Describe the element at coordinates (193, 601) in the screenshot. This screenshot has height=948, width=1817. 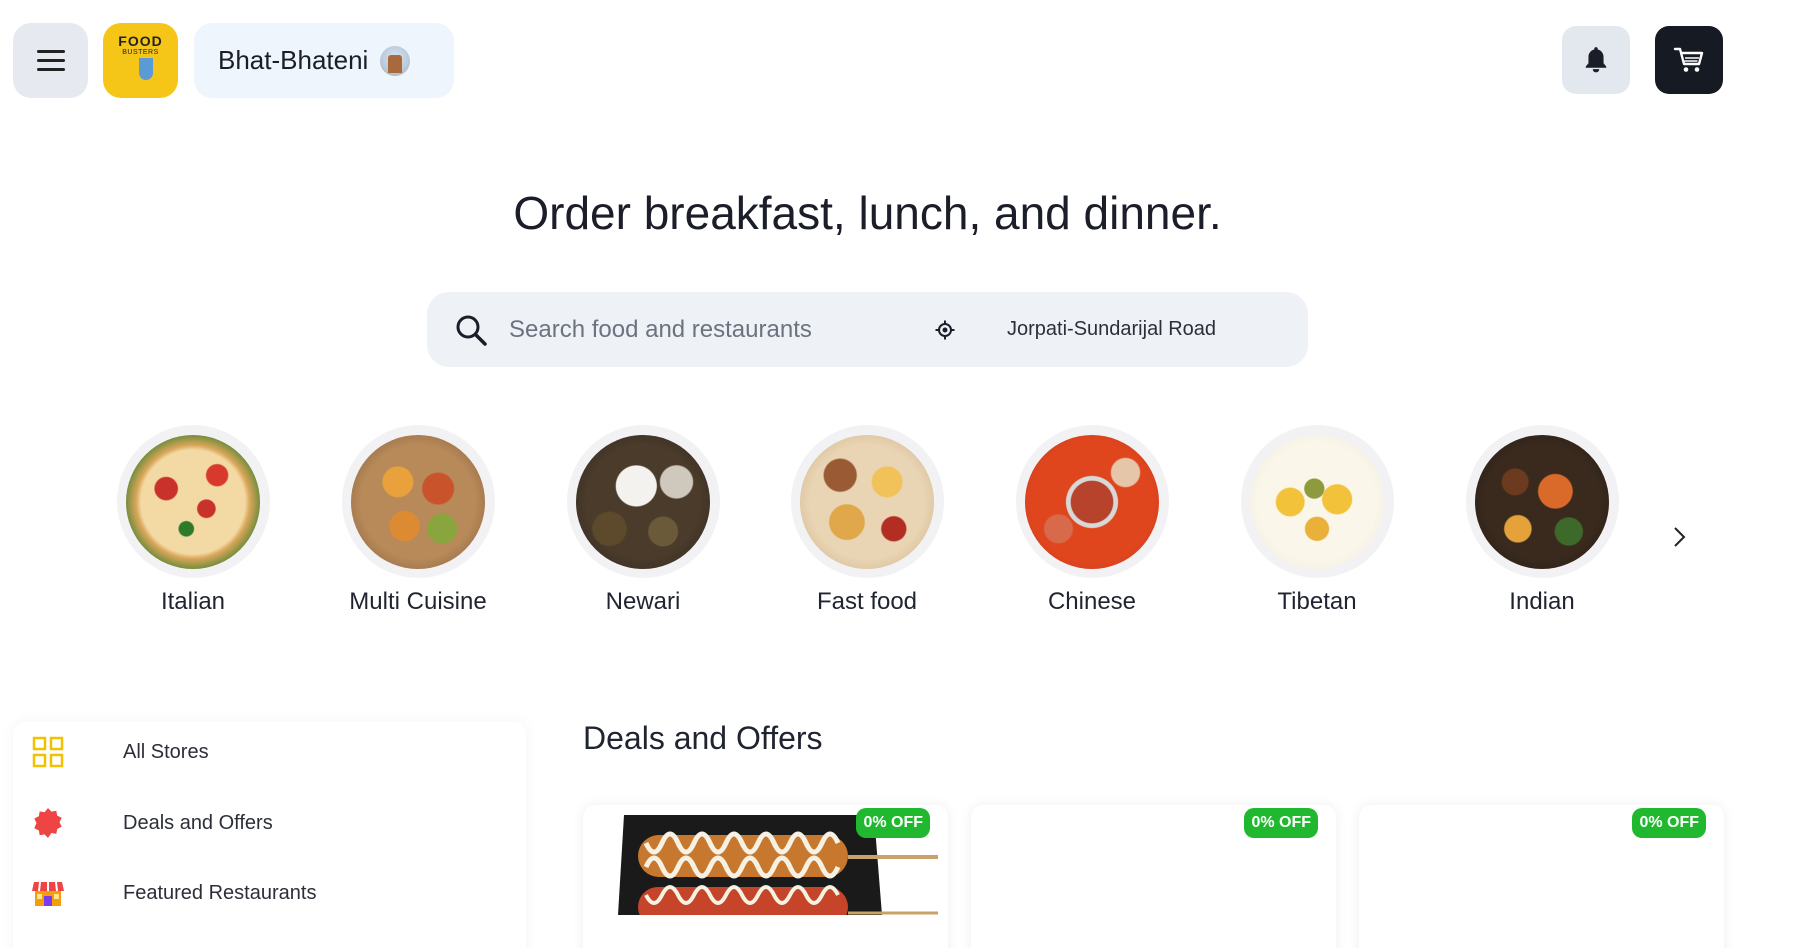
I see `category-label: Italian` at that location.